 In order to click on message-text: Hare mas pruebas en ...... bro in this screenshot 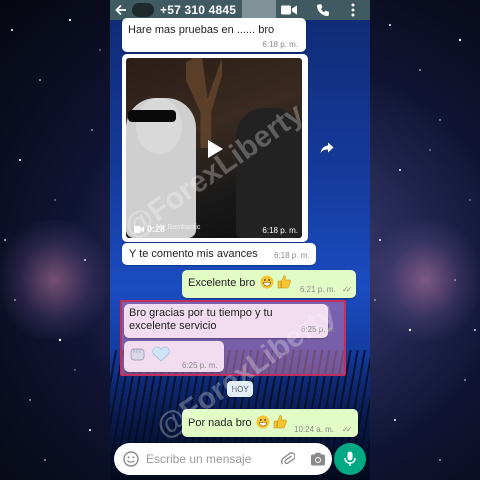, I will do `click(201, 30)`.